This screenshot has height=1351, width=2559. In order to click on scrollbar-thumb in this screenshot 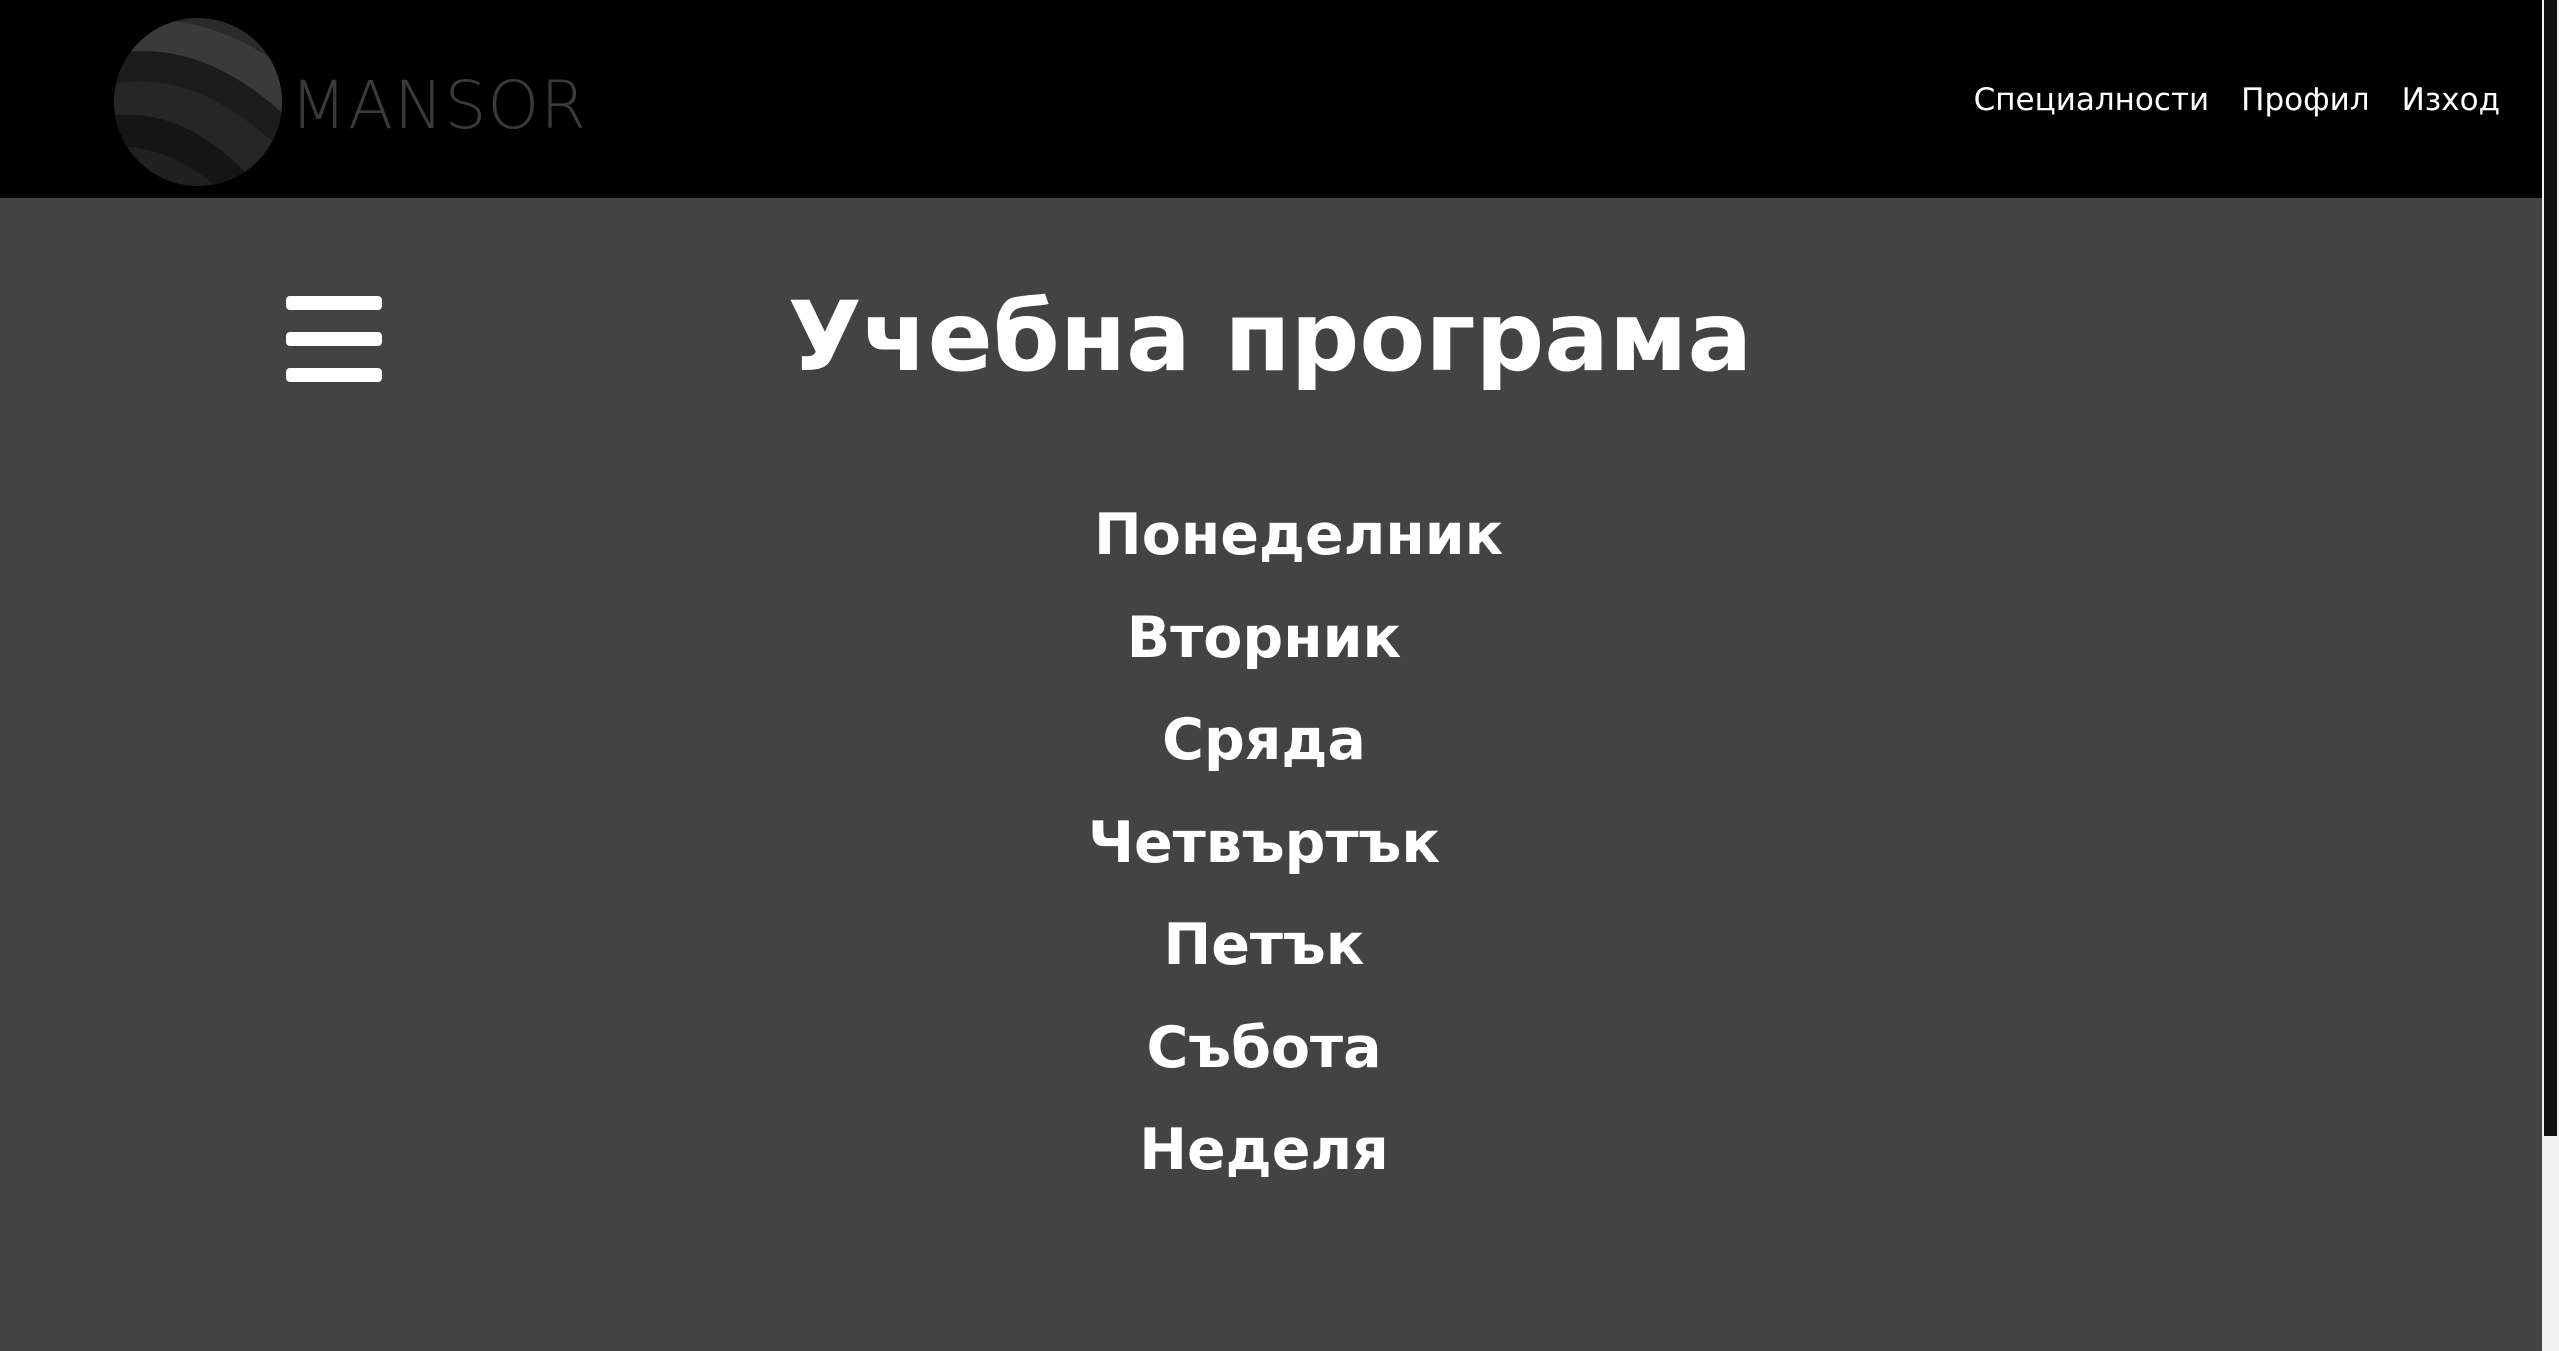, I will do `click(2550, 568)`.